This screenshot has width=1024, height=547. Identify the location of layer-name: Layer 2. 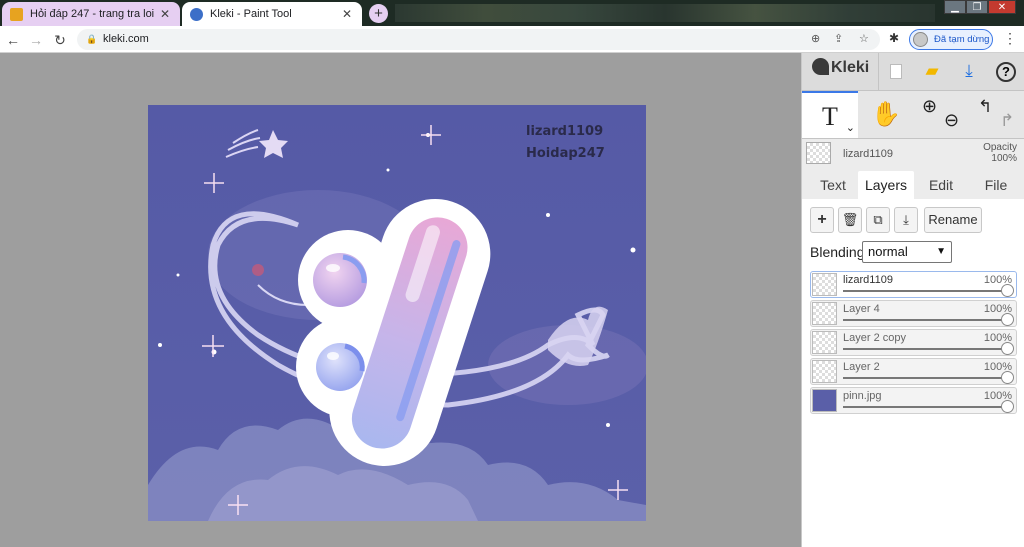
(861, 367).